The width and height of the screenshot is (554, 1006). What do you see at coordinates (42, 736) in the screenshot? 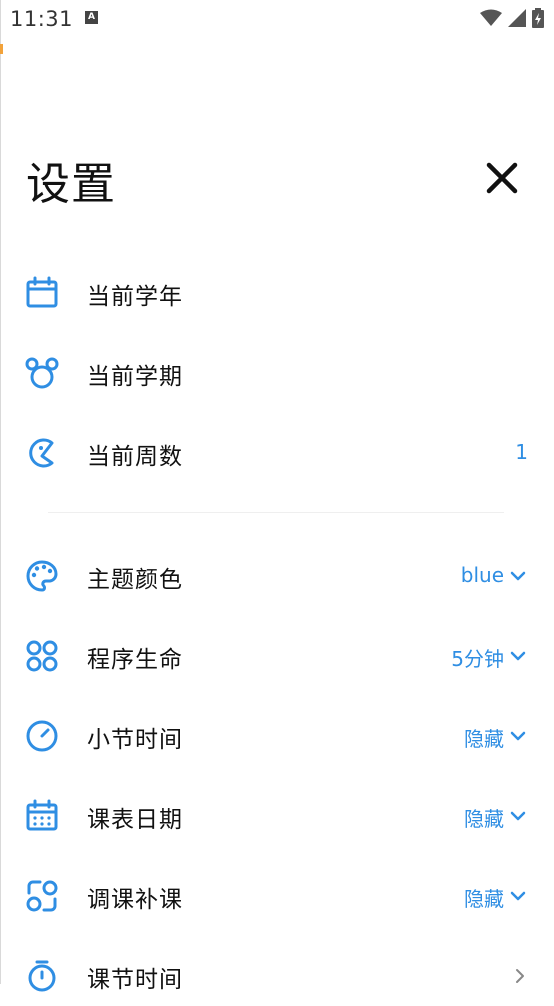
I see `clock-icon` at bounding box center [42, 736].